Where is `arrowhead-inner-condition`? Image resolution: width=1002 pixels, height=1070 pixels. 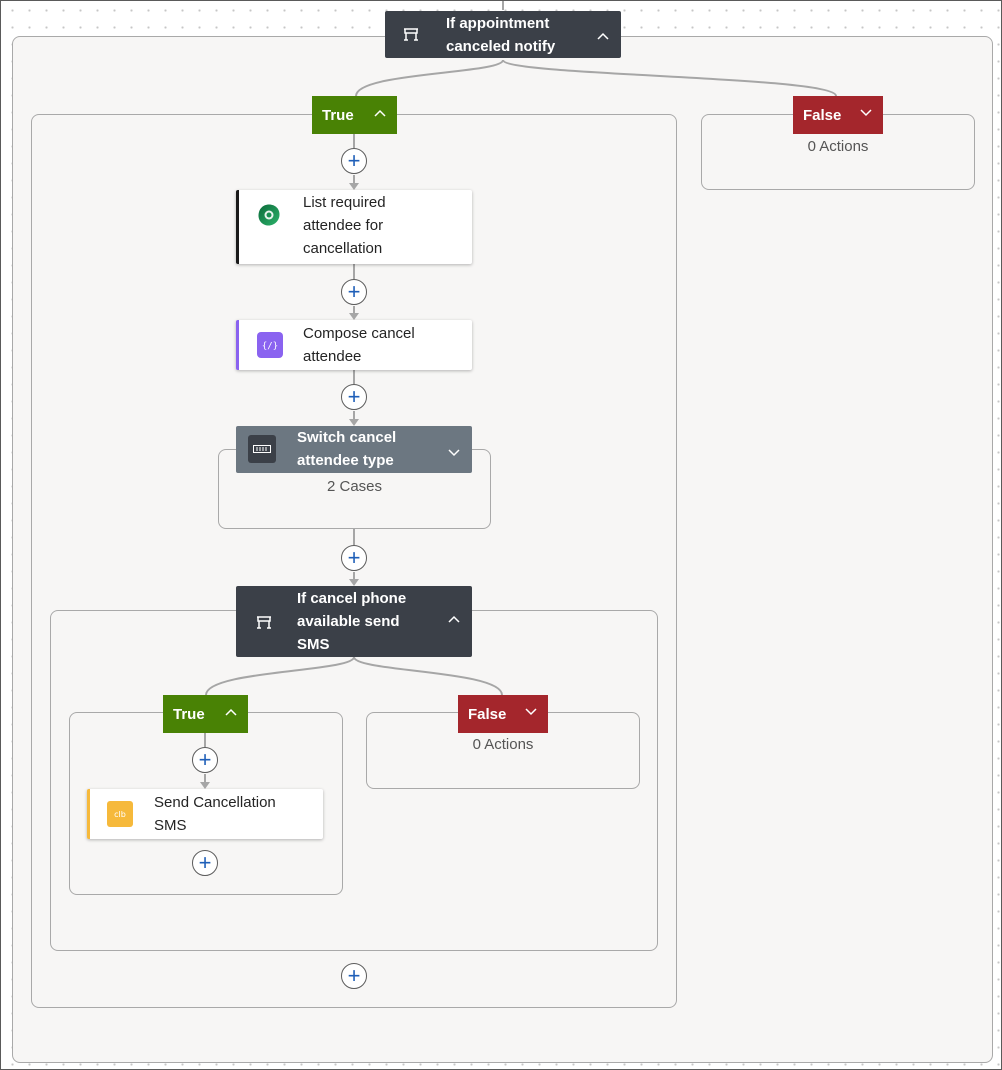
arrowhead-inner-condition is located at coordinates (354, 582).